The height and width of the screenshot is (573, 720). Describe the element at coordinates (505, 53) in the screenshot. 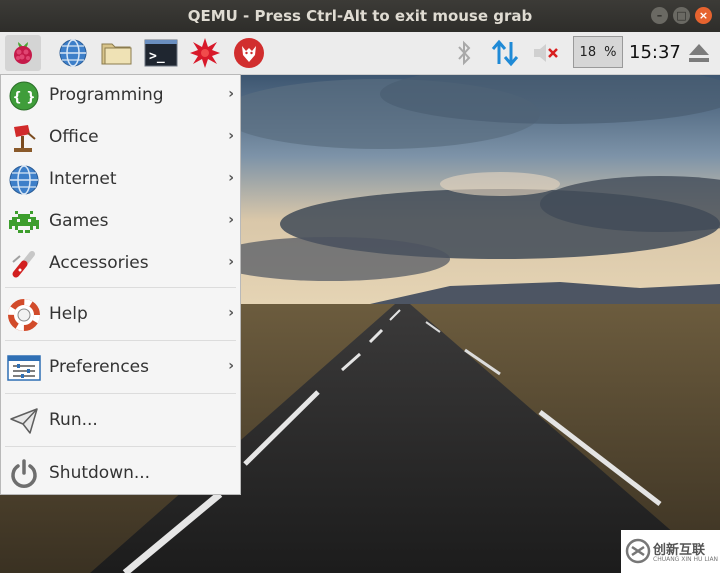

I see `network-icon` at that location.